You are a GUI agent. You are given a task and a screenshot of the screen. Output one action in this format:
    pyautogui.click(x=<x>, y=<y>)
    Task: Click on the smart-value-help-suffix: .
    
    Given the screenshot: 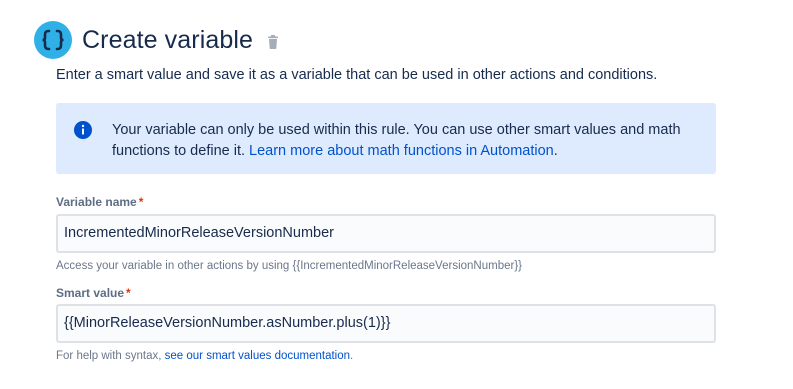 What is the action you would take?
    pyautogui.click(x=352, y=356)
    